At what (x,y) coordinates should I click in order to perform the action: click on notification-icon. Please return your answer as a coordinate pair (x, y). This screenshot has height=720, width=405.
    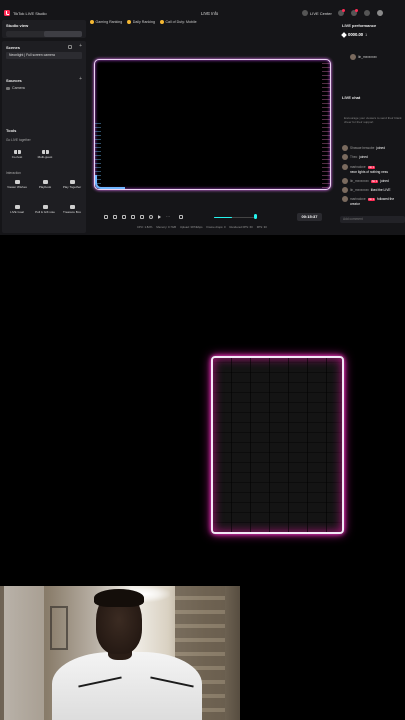
    Looking at the image, I should click on (341, 12).